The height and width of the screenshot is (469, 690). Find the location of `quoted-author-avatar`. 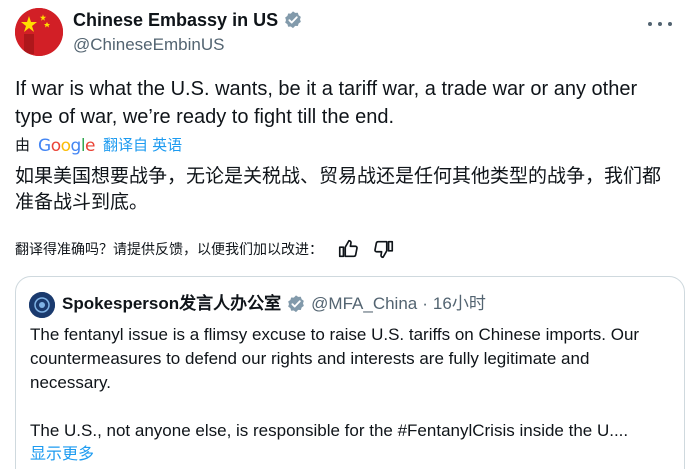

quoted-author-avatar is located at coordinates (42, 305).